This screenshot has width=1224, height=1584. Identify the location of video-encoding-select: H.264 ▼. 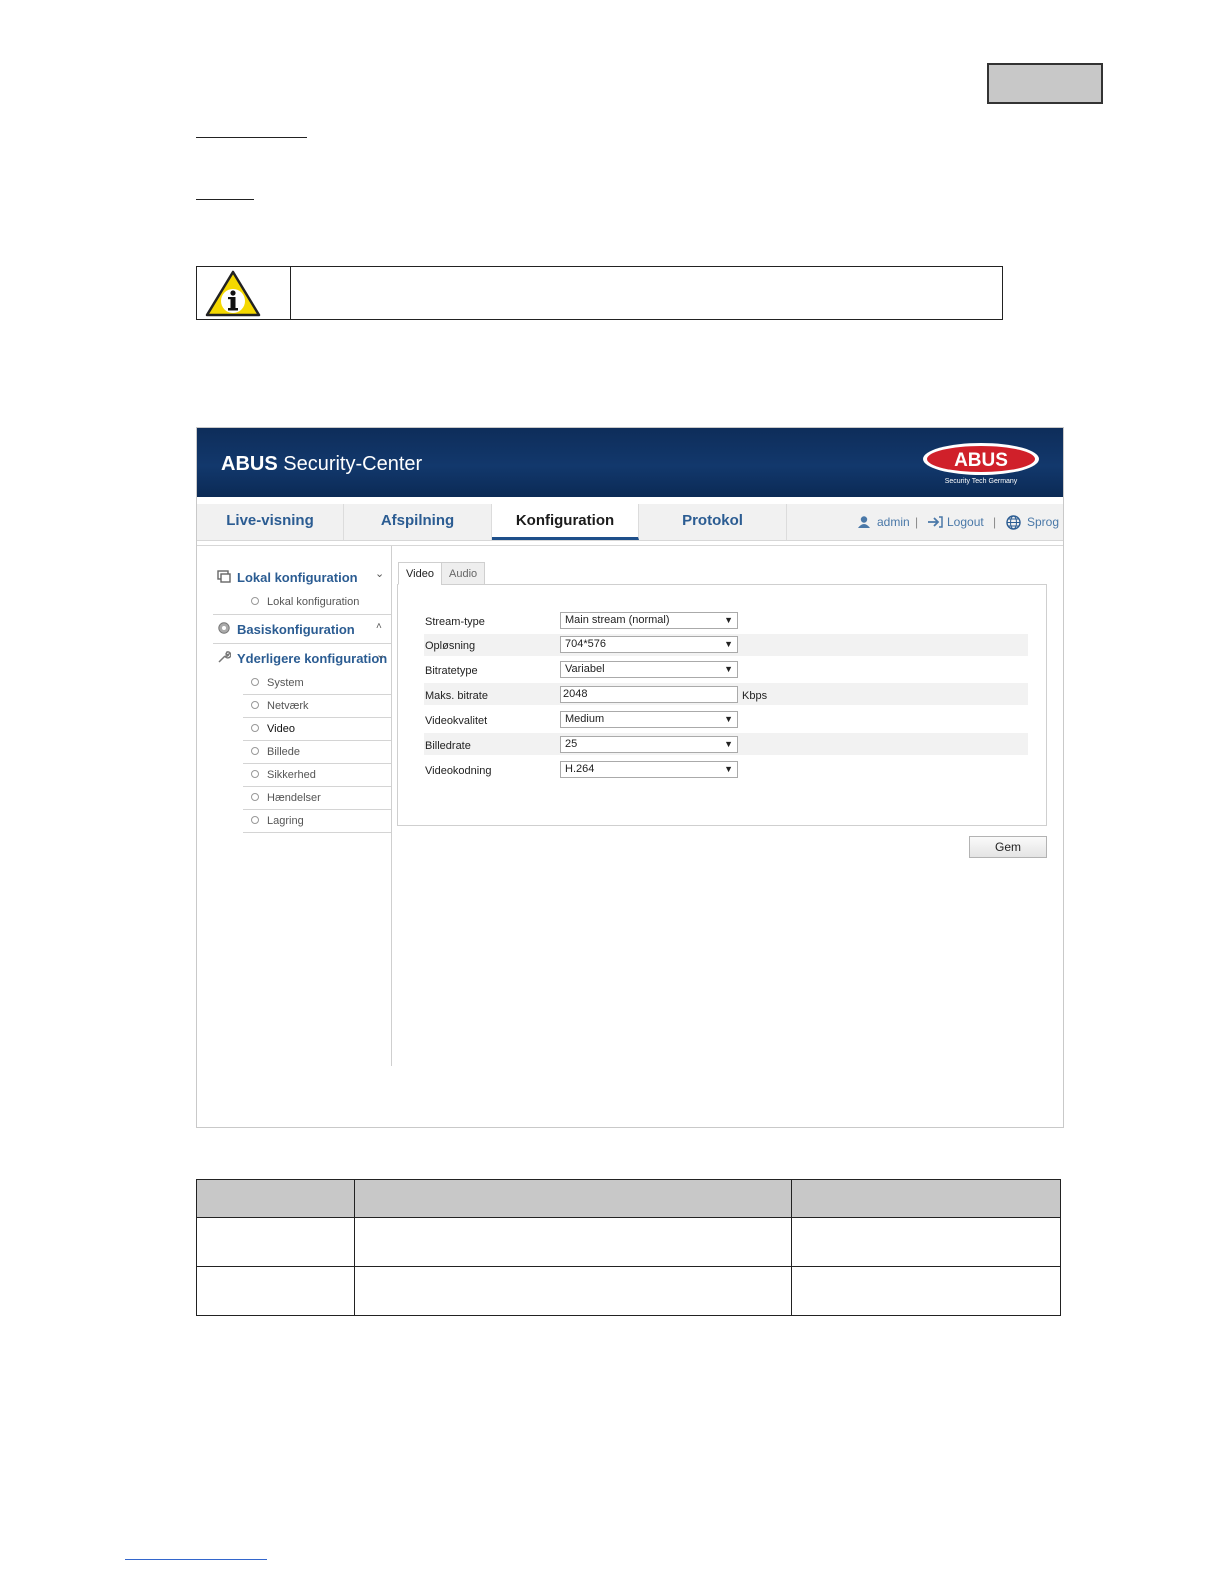
(649, 769).